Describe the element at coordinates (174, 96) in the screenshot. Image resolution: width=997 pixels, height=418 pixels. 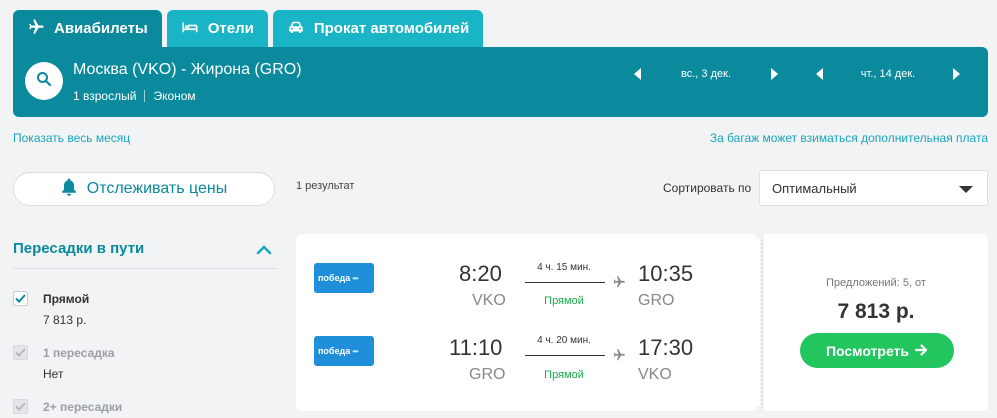
I see `cabin-text: Эконом` at that location.